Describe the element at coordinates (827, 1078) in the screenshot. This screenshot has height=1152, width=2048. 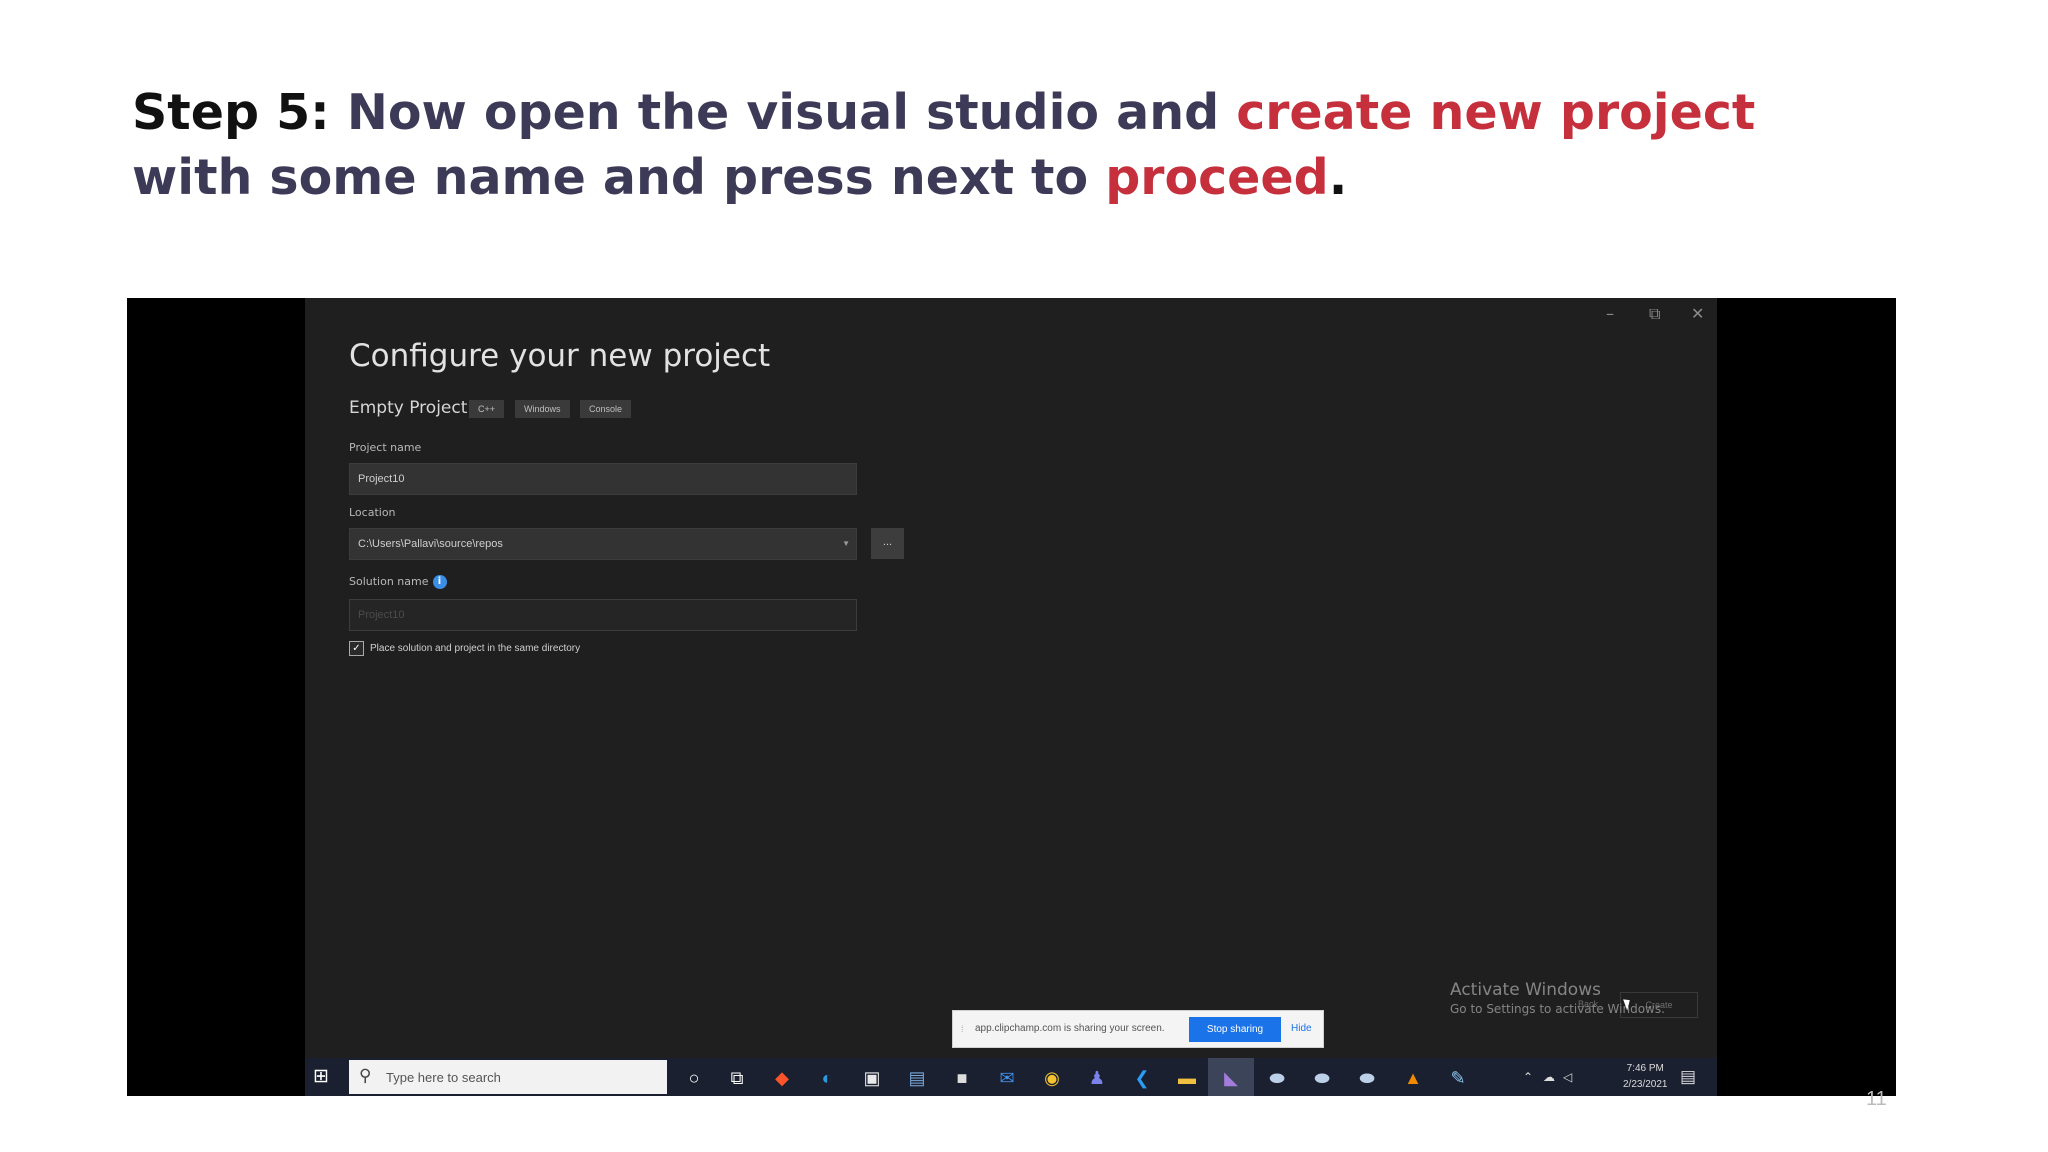
I see `edge-icon: ◐` at that location.